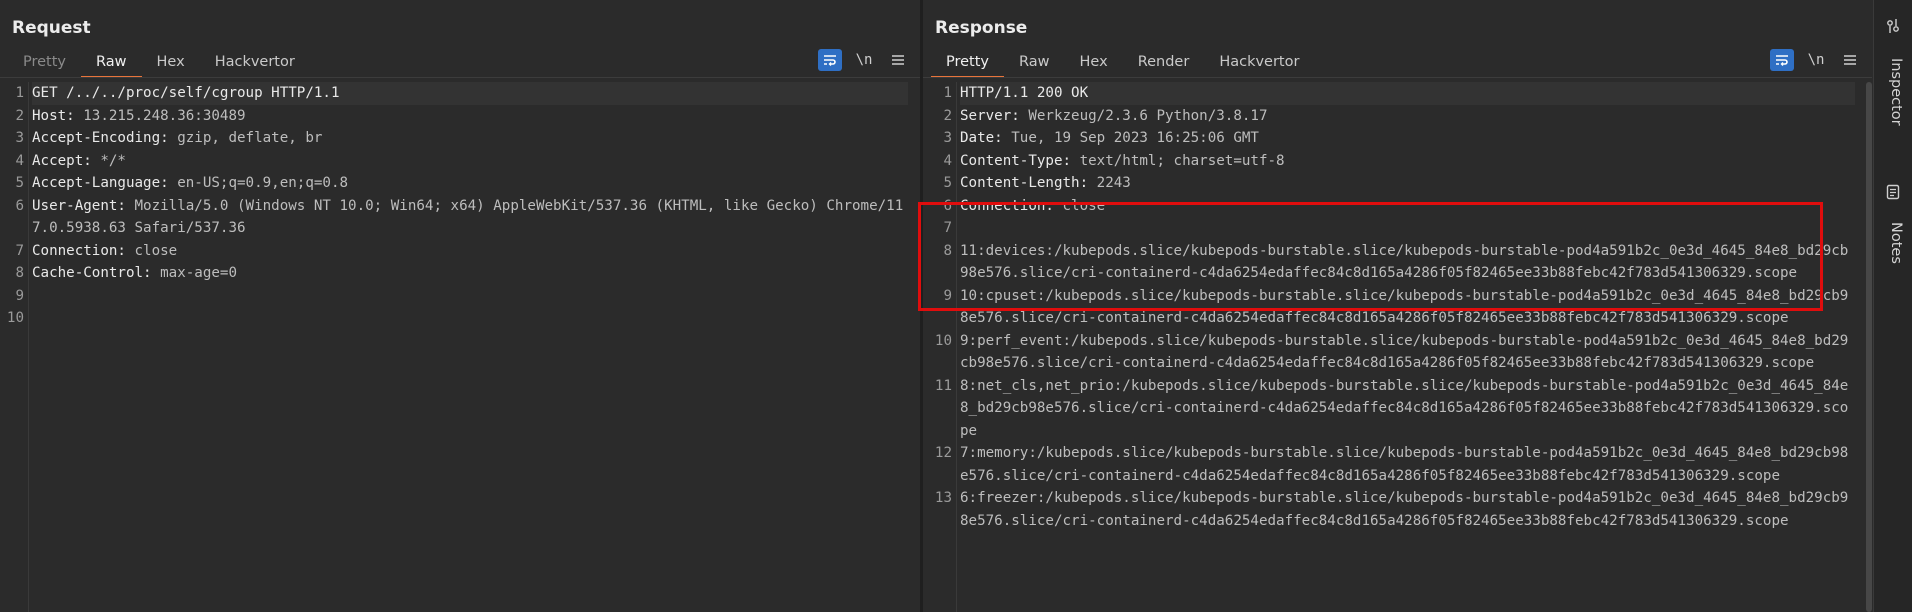 The width and height of the screenshot is (1912, 612). I want to click on header-name: Cache-Control:, so click(92, 273).